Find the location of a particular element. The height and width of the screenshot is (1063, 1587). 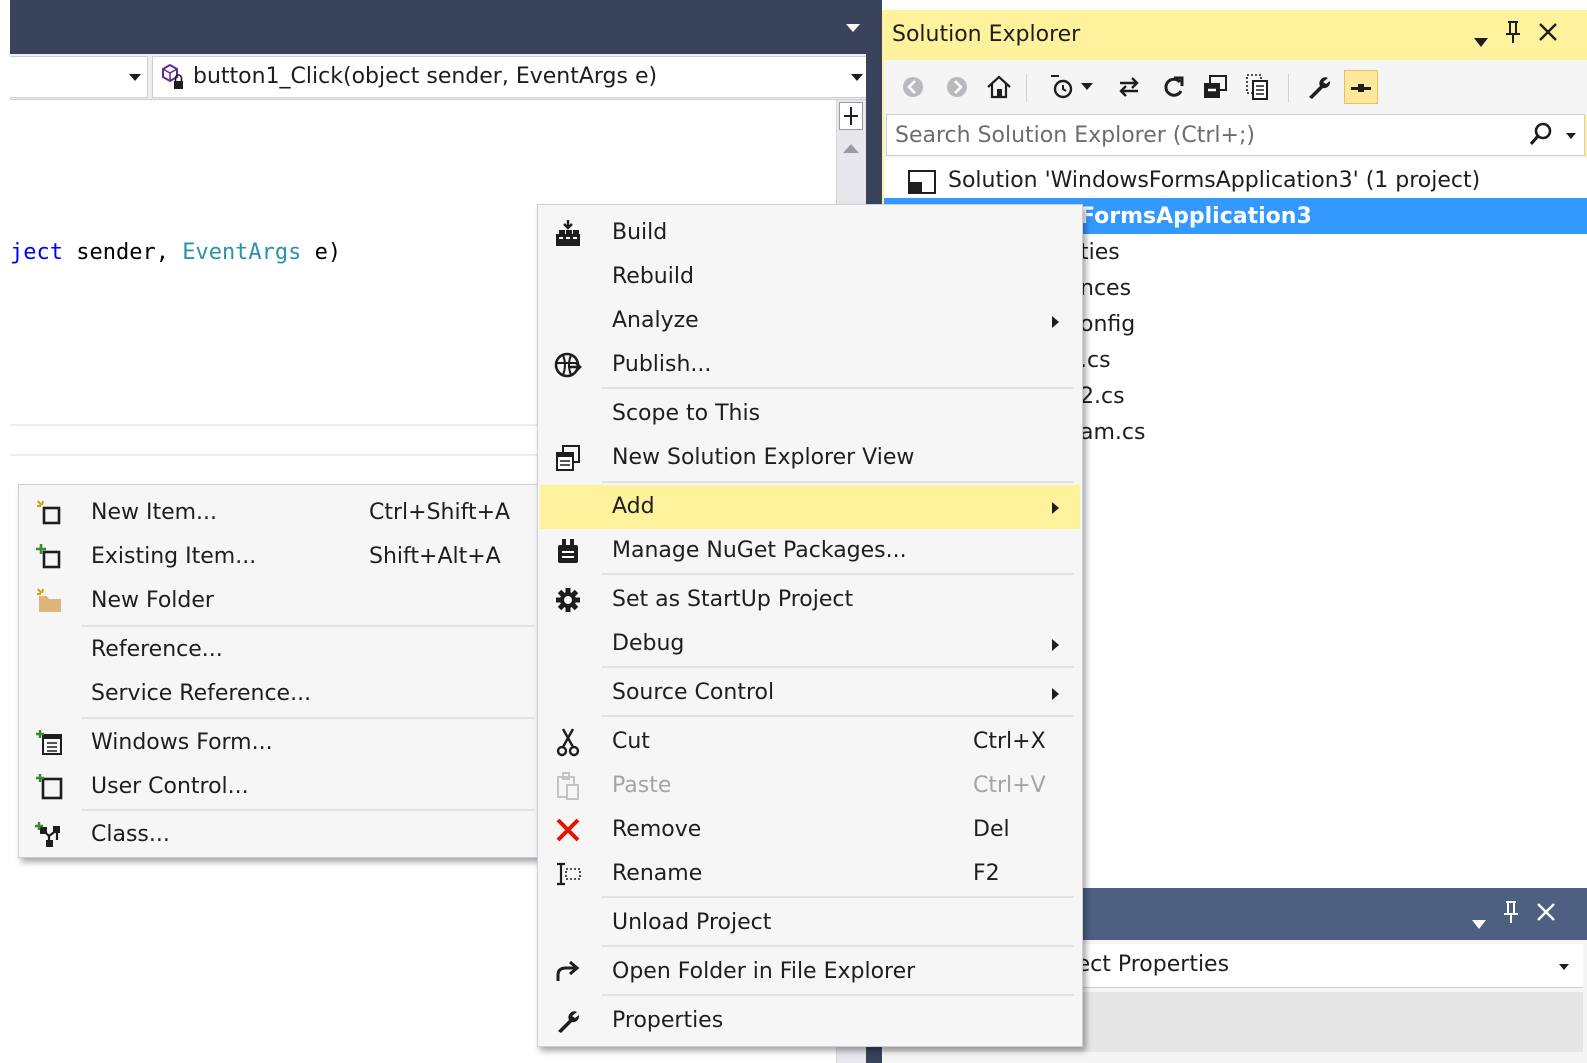

code-text: sender, is located at coordinates (122, 252).